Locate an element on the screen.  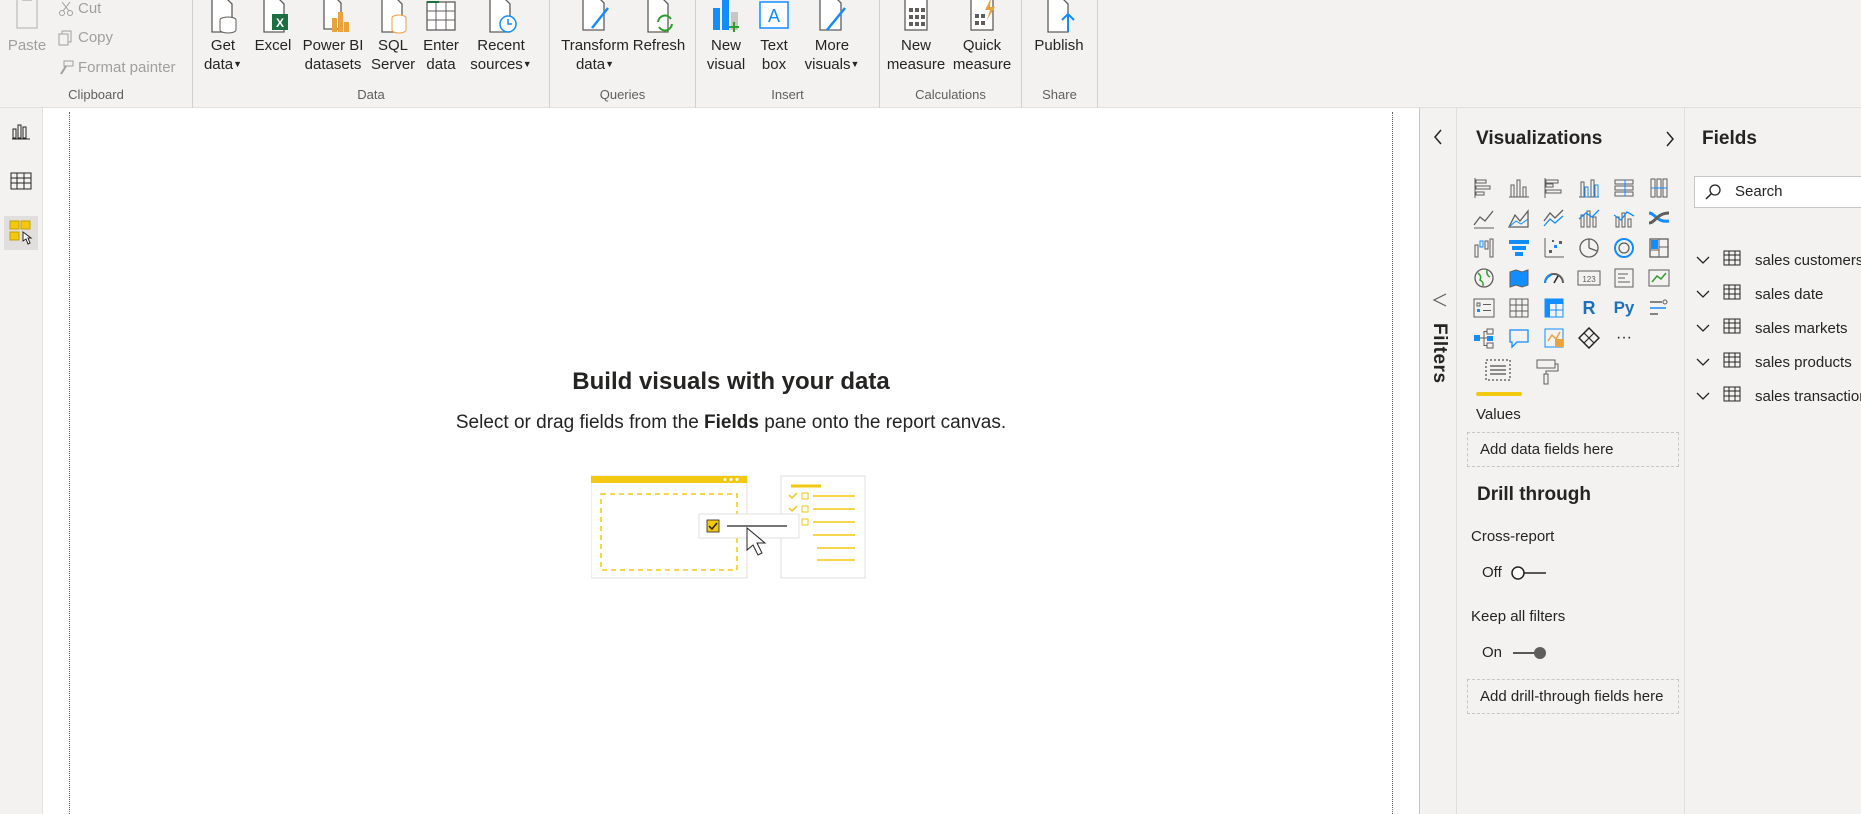
format-painter-label: Format painter is located at coordinates (127, 67).